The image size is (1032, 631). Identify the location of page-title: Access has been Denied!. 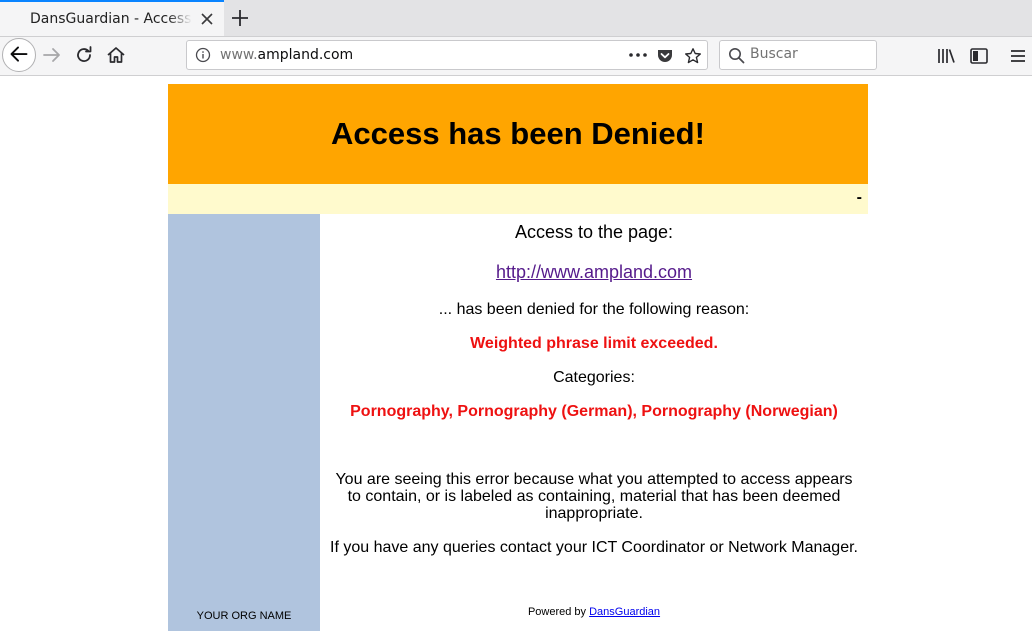
(518, 133).